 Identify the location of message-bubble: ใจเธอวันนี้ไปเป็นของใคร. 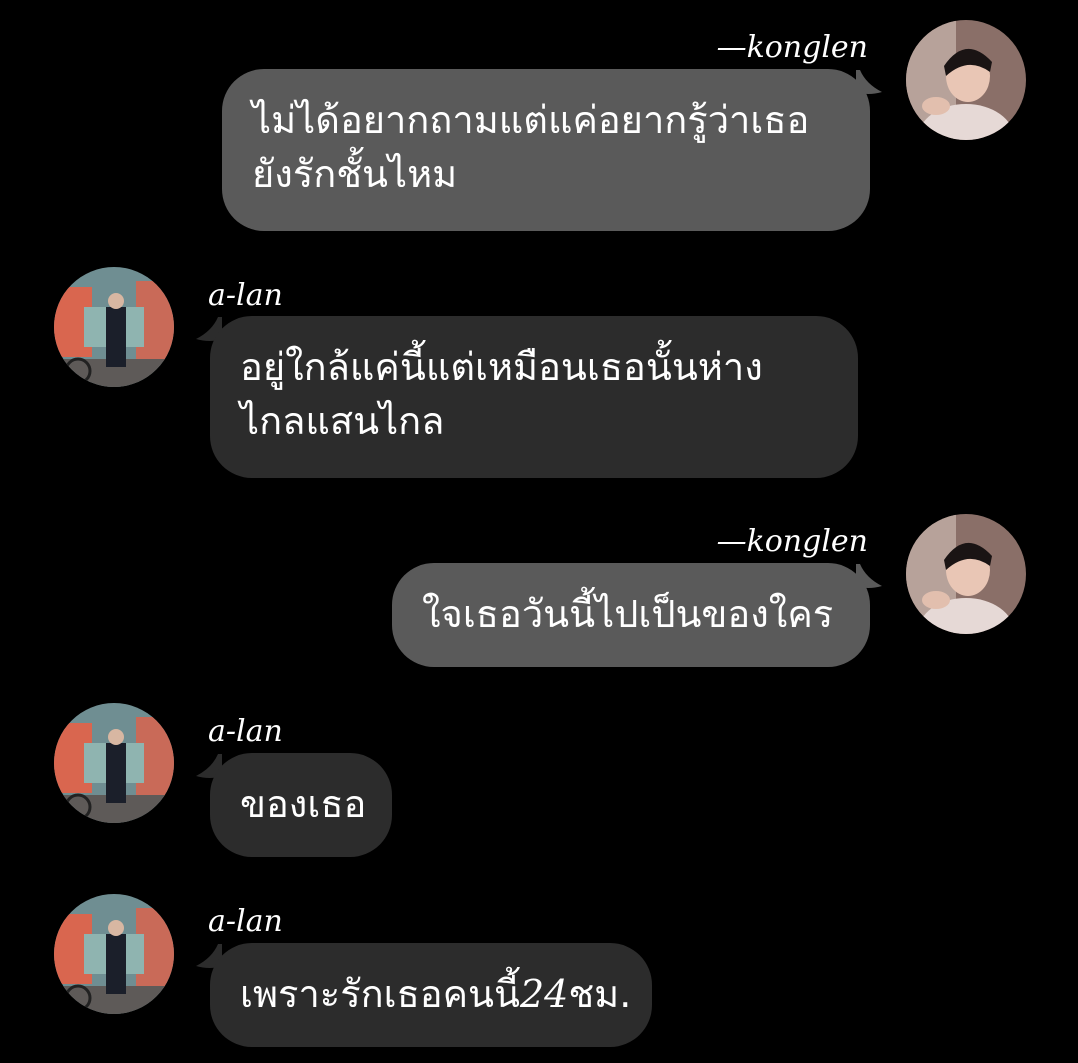
(631, 615).